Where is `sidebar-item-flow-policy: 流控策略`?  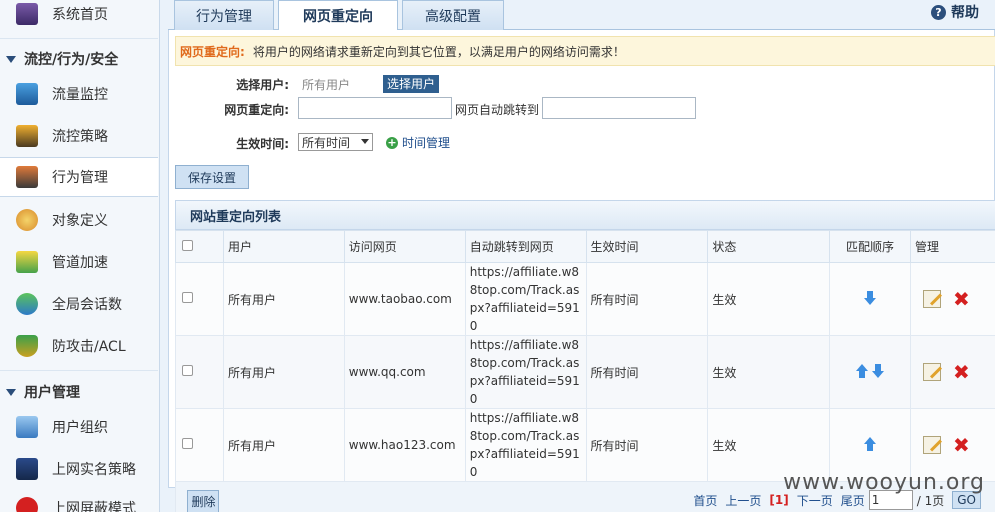 sidebar-item-flow-policy: 流控策略 is located at coordinates (79, 136).